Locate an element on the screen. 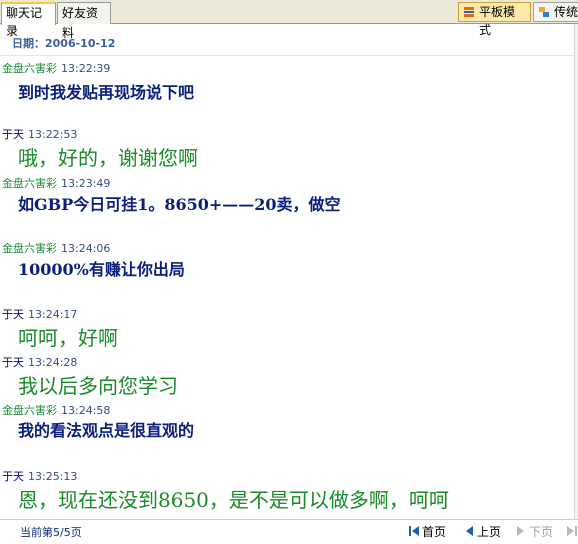 This screenshot has height=544, width=578. flat-mode-button: 平板模式 is located at coordinates (494, 19).